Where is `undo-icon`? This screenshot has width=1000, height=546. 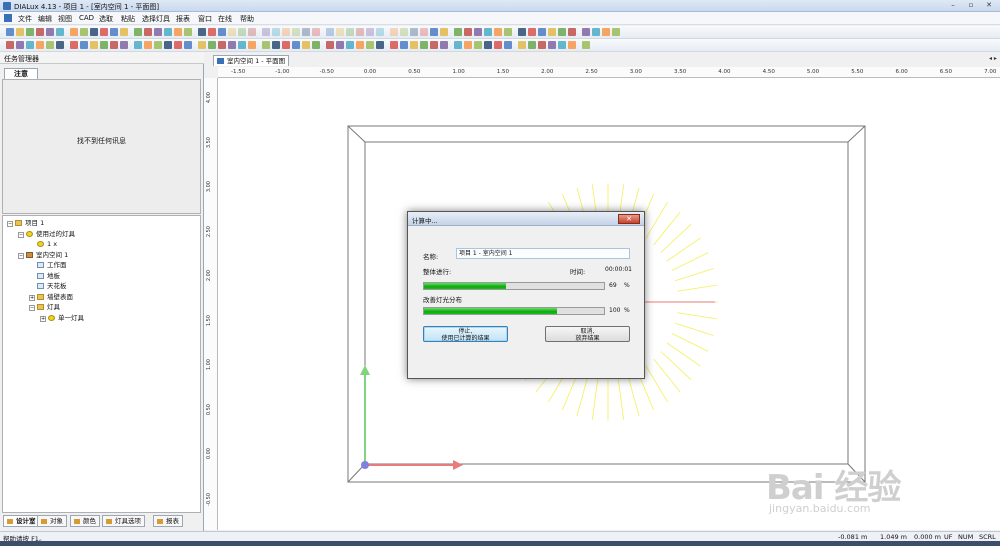
undo-icon is located at coordinates (350, 45).